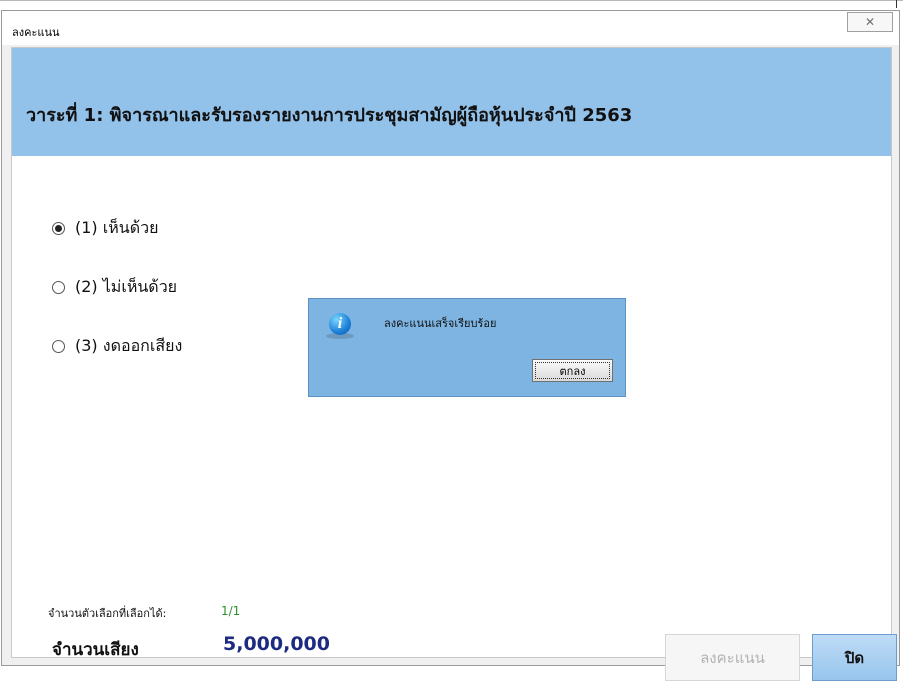 Image resolution: width=903 pixels, height=681 pixels. I want to click on option-label: (3) งดออกเสียง, so click(129, 345).